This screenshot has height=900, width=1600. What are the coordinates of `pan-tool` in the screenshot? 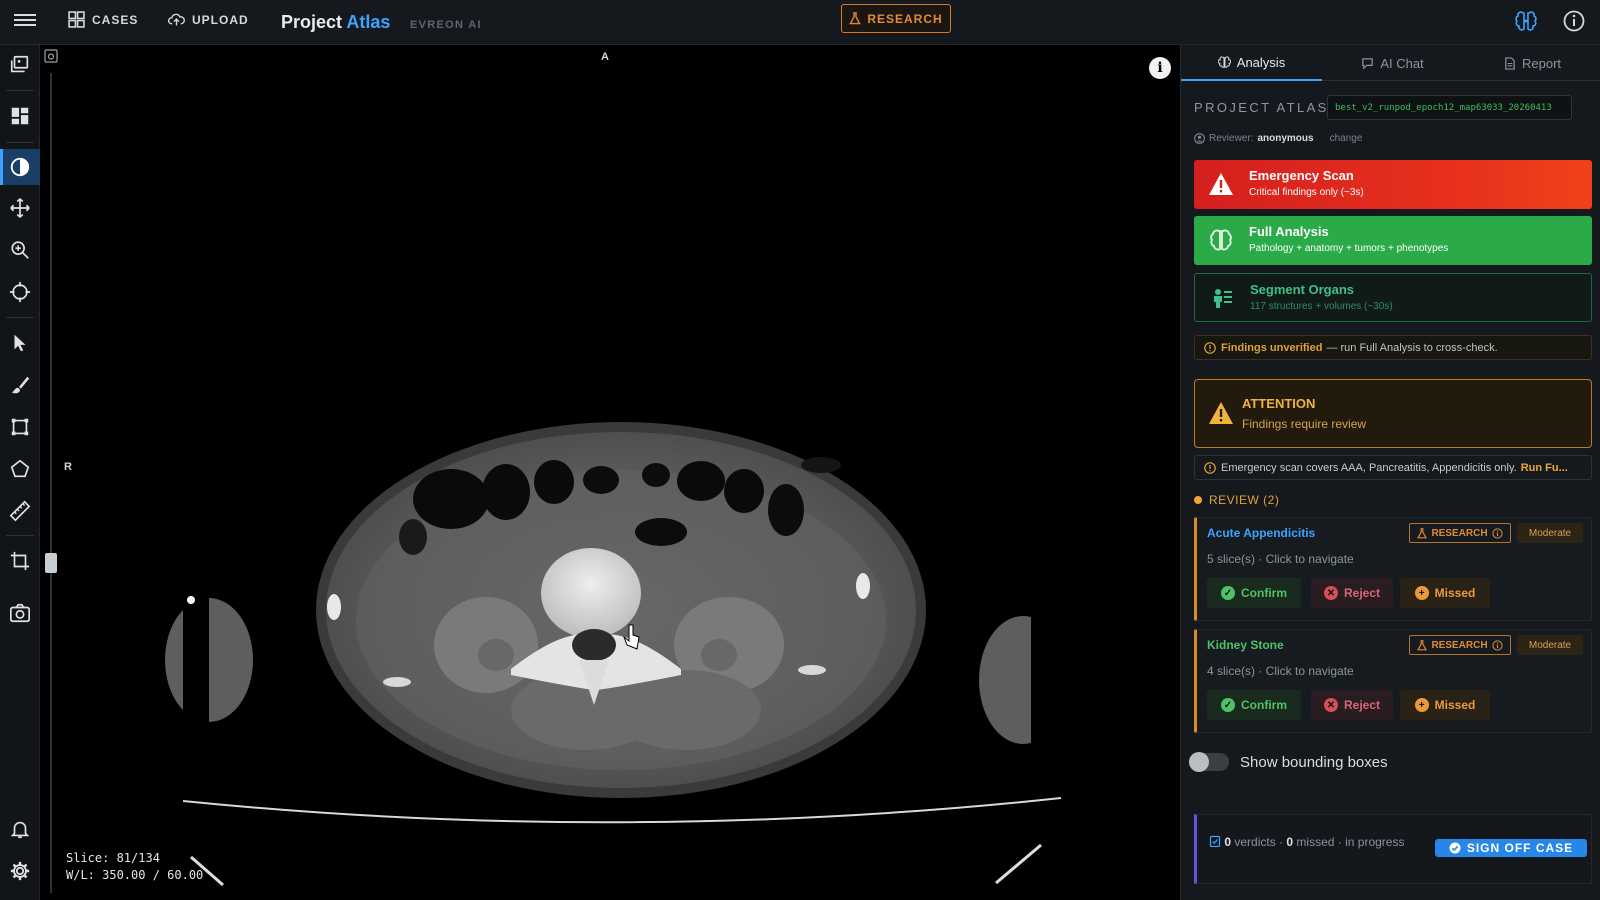 It's located at (20, 208).